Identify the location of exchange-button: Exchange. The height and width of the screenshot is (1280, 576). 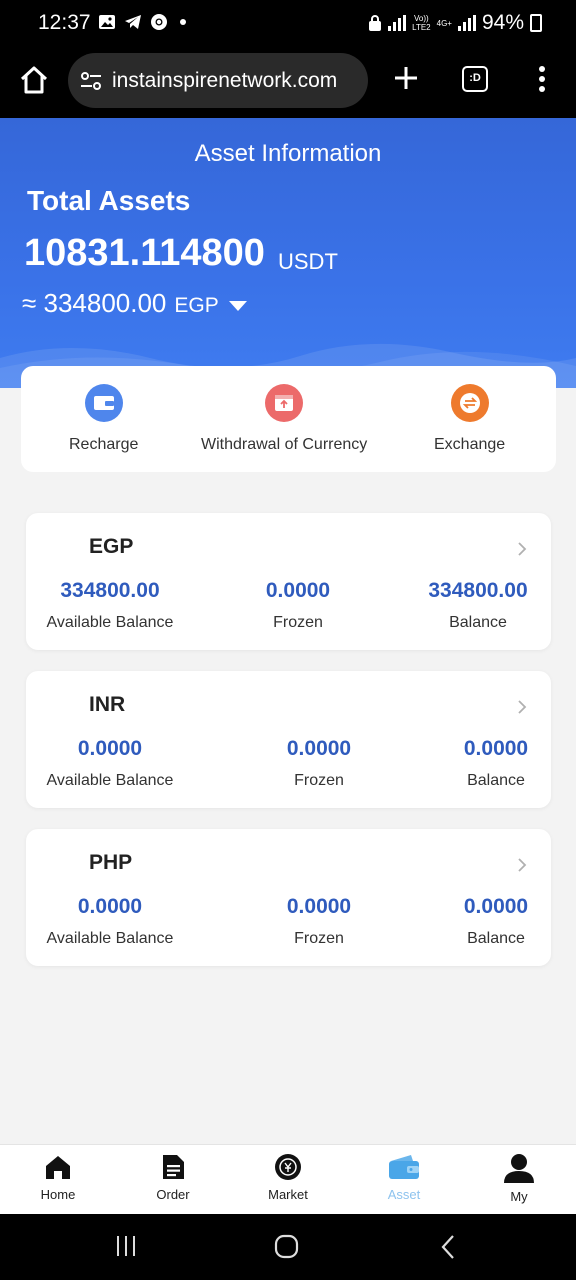
(469, 419).